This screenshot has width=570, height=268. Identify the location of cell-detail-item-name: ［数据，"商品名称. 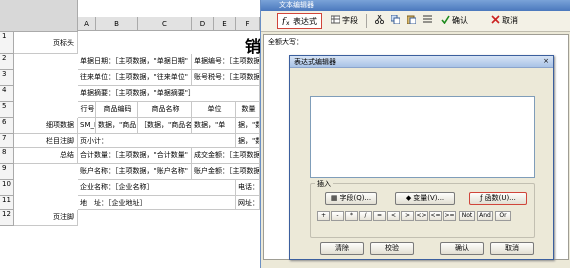
(165, 126).